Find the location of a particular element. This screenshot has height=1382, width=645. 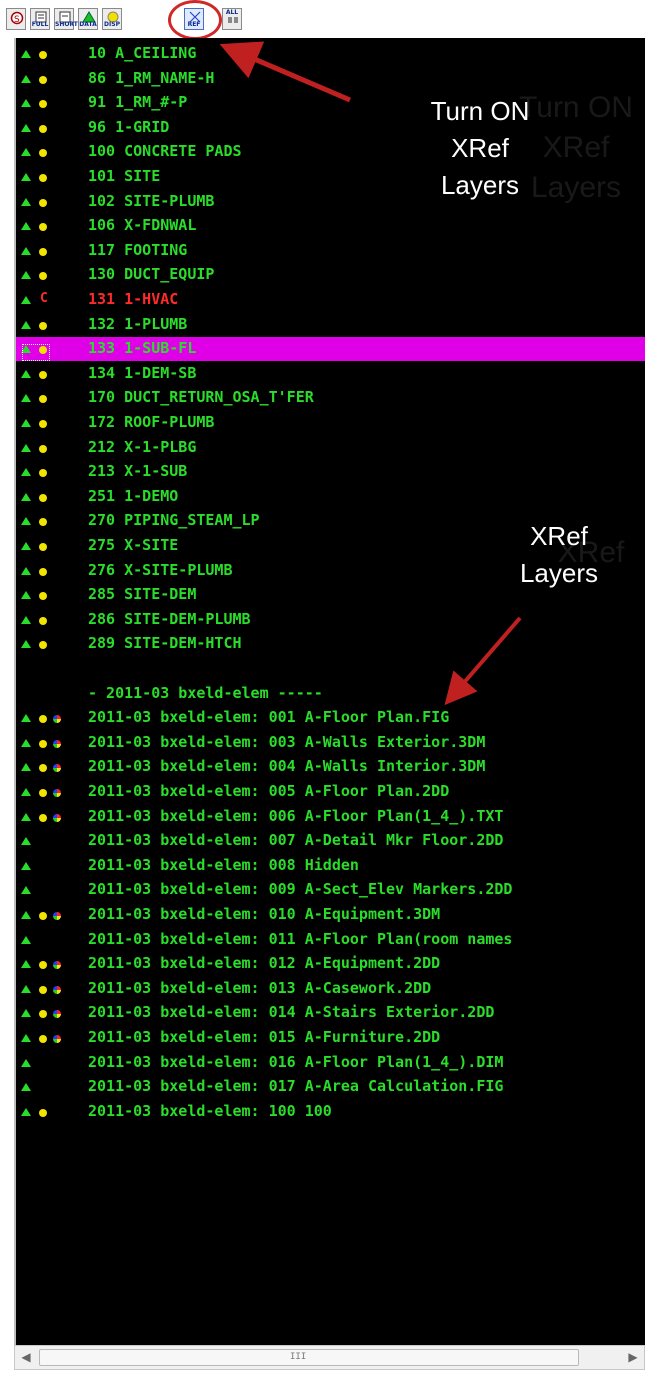

bottom-strip is located at coordinates (322, 1376).